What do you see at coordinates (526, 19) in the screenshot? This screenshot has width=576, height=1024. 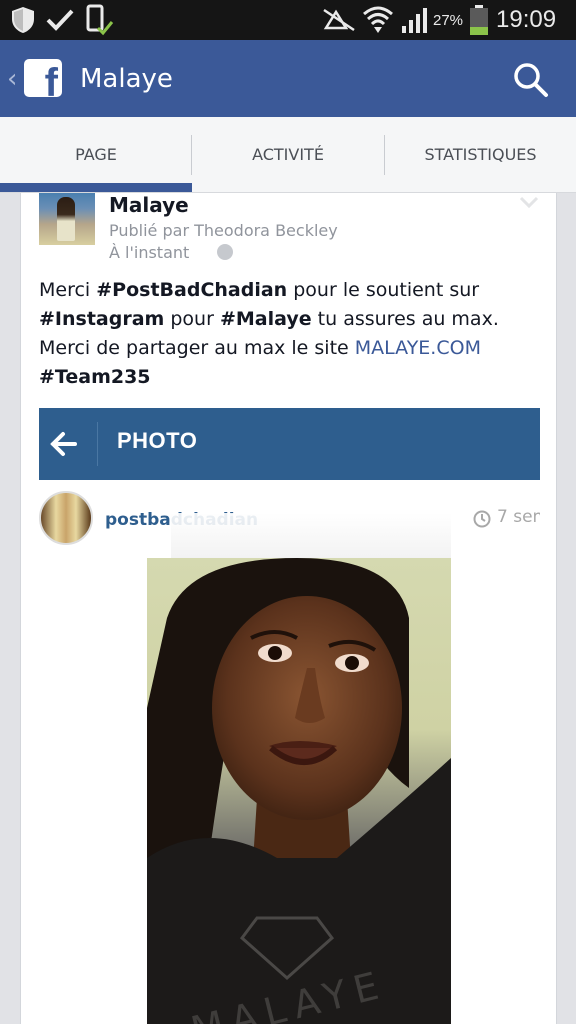 I see `clock-time: 19:09` at bounding box center [526, 19].